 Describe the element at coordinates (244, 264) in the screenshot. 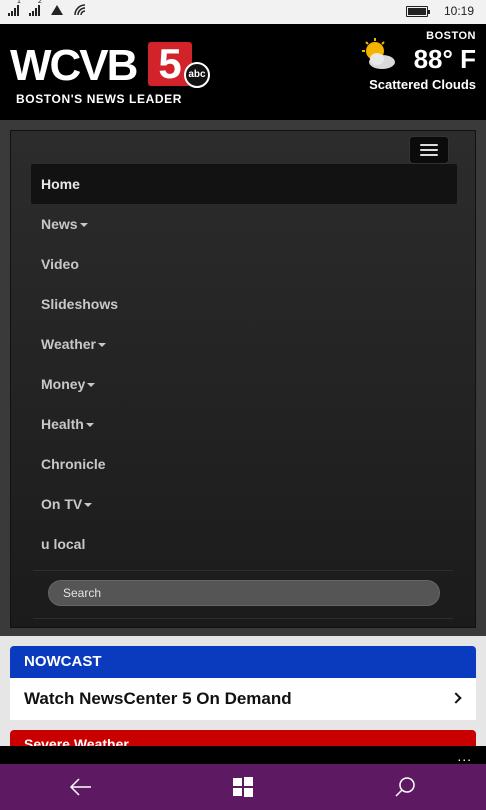

I see `nav-item-video: Video` at that location.